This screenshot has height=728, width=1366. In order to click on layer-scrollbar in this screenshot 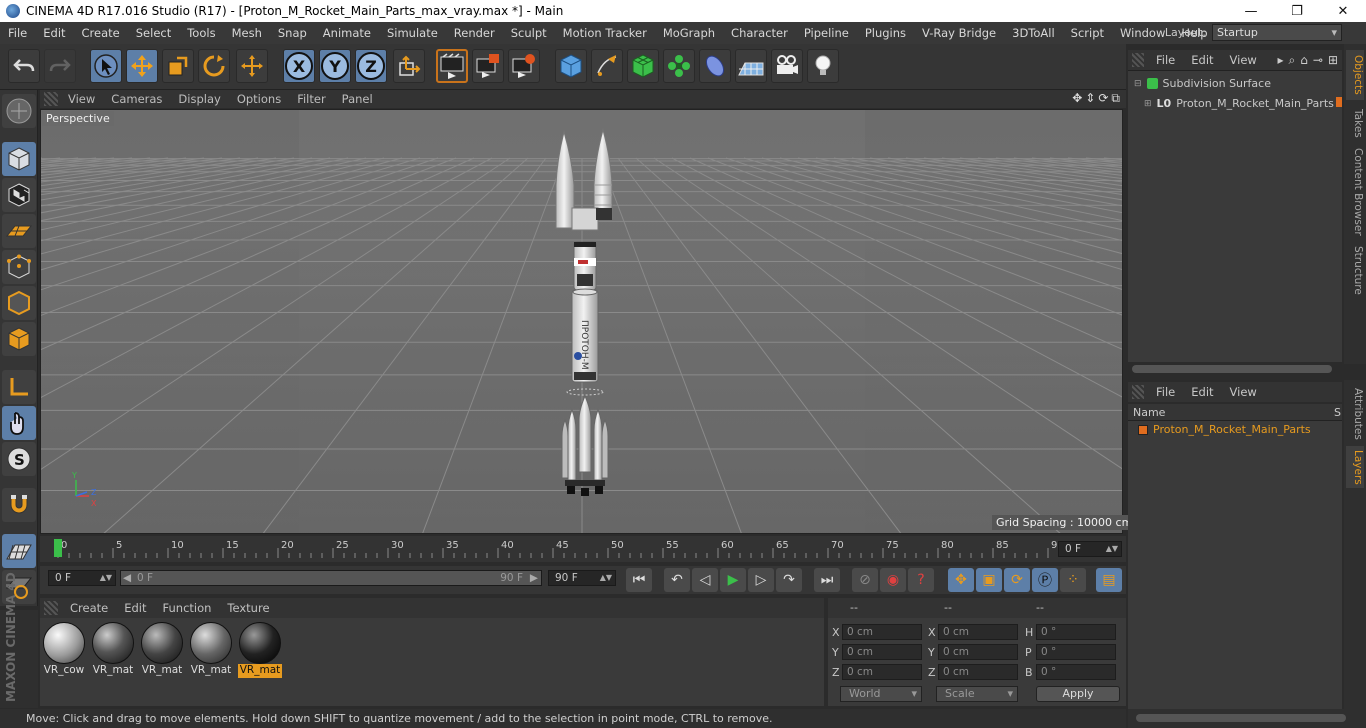, I will do `click(1241, 718)`.